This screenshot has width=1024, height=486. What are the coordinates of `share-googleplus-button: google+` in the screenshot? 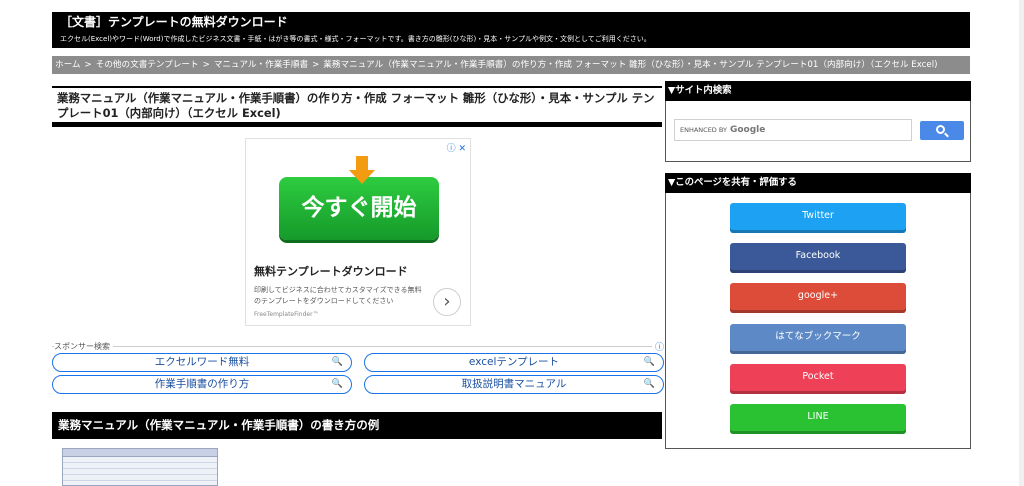 It's located at (818, 298).